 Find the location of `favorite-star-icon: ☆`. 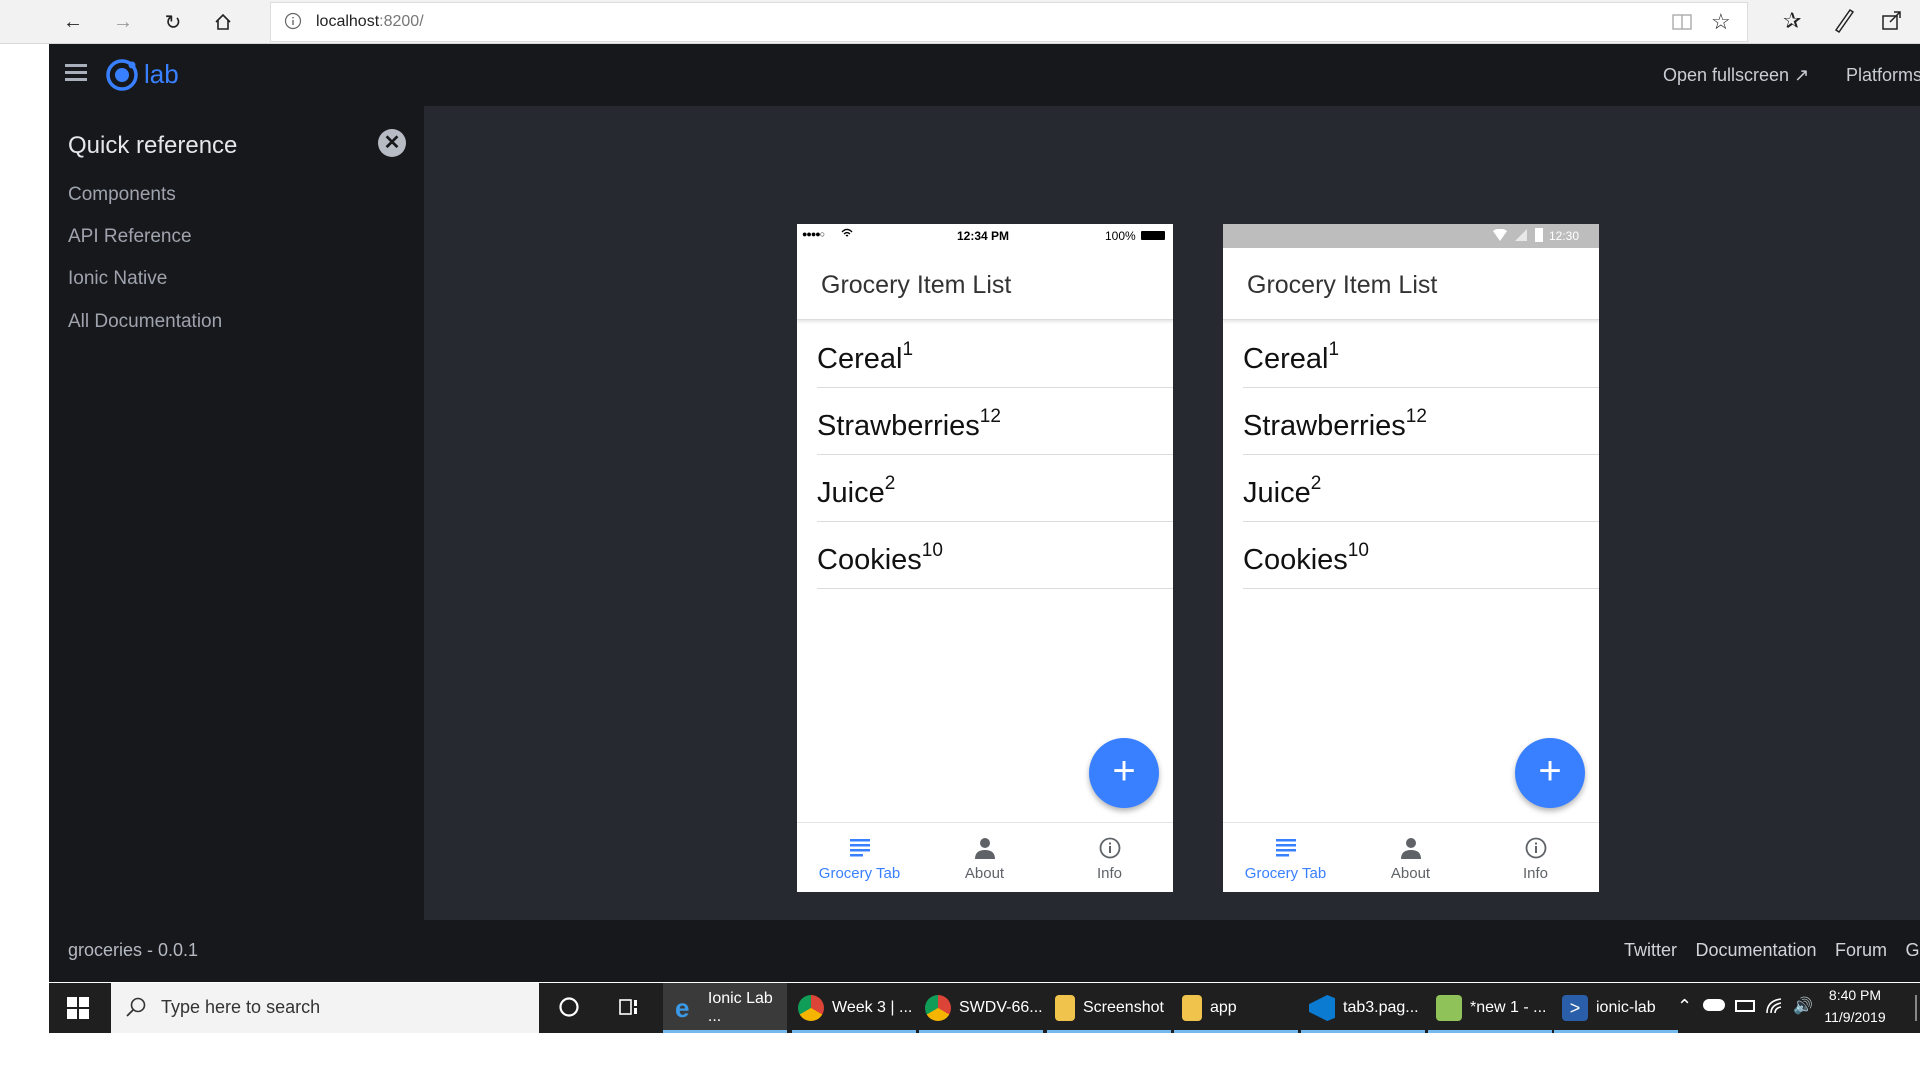

favorite-star-icon: ☆ is located at coordinates (1721, 22).